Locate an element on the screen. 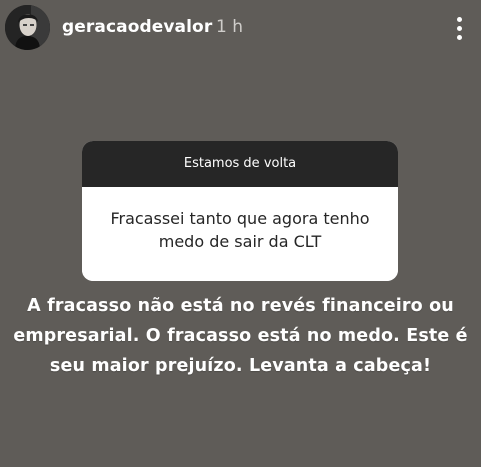  profile-photo is located at coordinates (27, 27).